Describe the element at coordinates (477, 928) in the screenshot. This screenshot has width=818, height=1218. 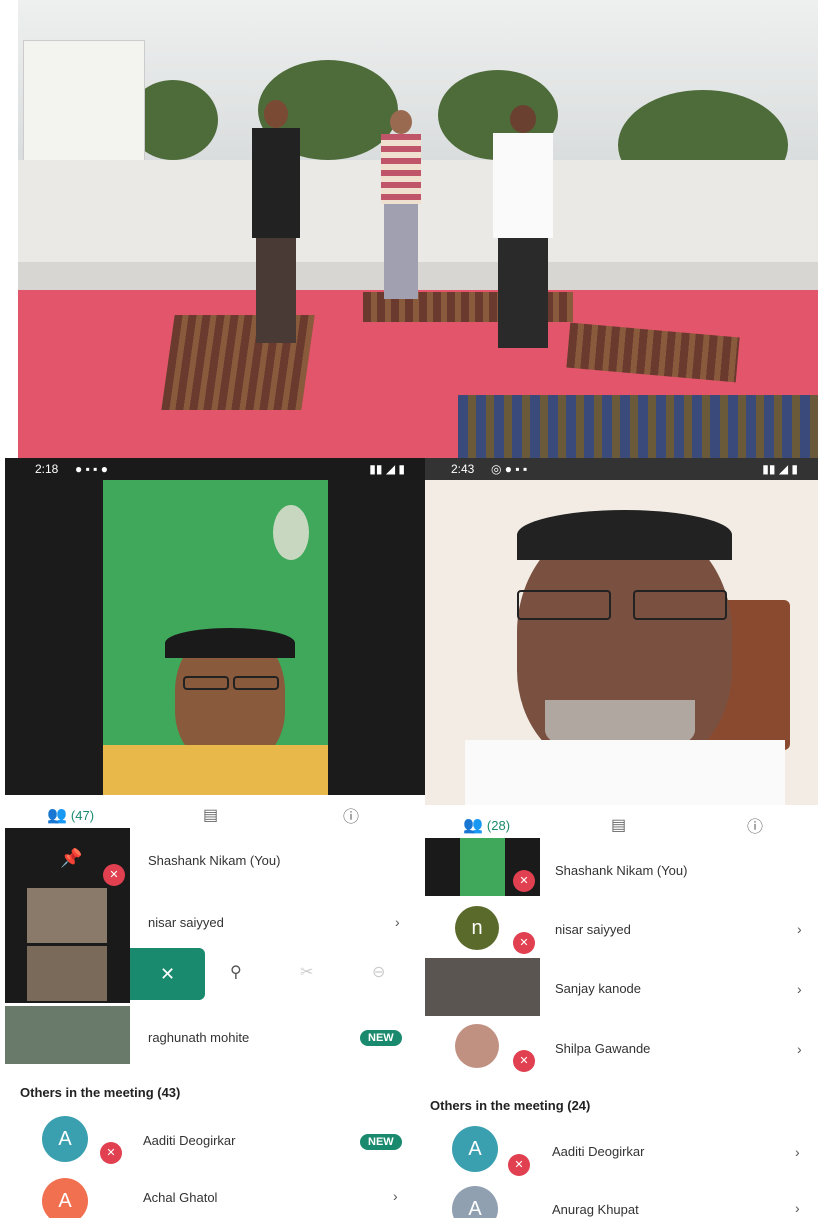
I see `avatar: n` at that location.